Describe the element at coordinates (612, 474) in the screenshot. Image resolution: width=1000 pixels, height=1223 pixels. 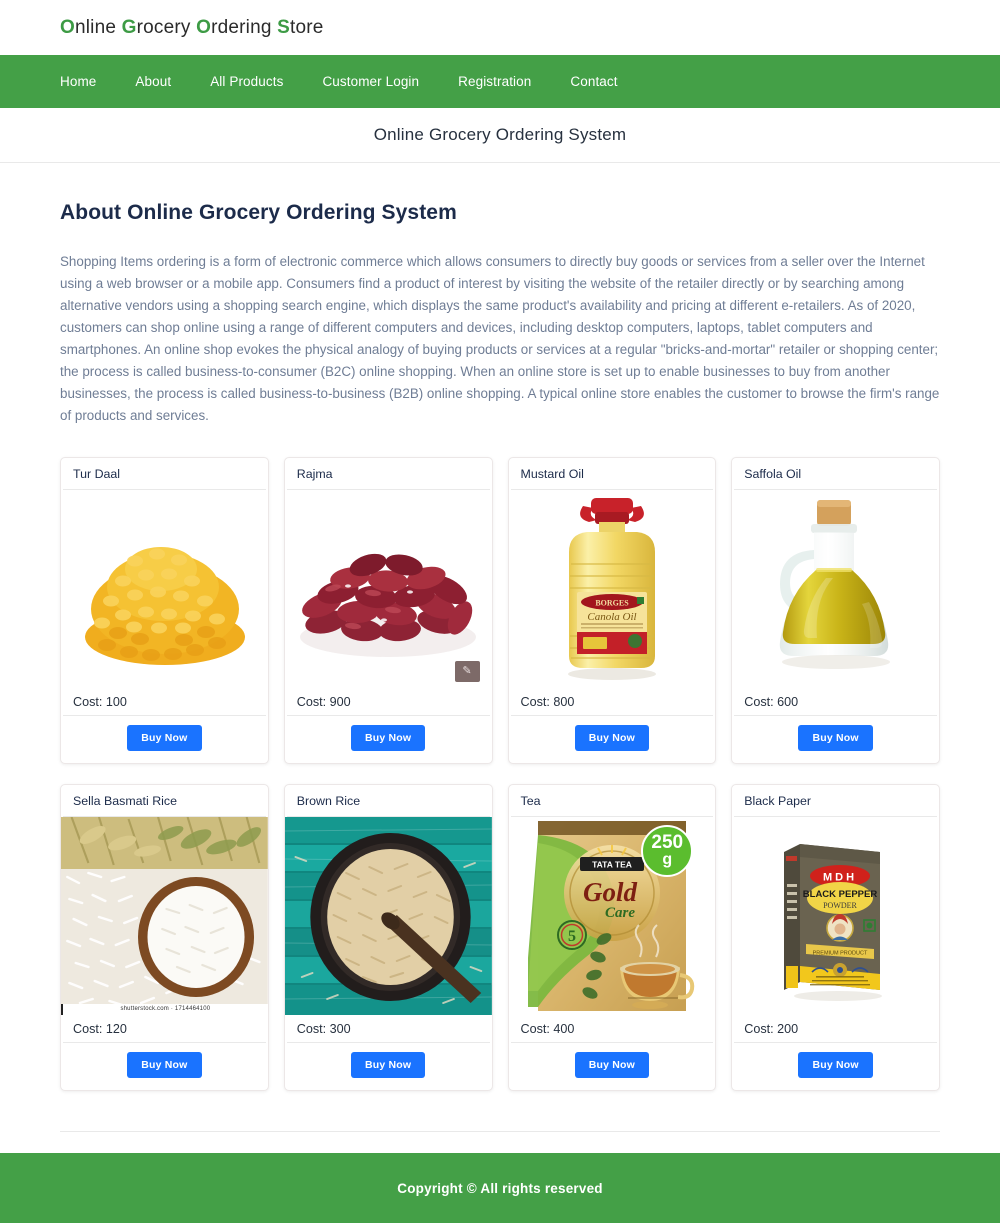
I see `product-name: Mustard Oil` at that location.